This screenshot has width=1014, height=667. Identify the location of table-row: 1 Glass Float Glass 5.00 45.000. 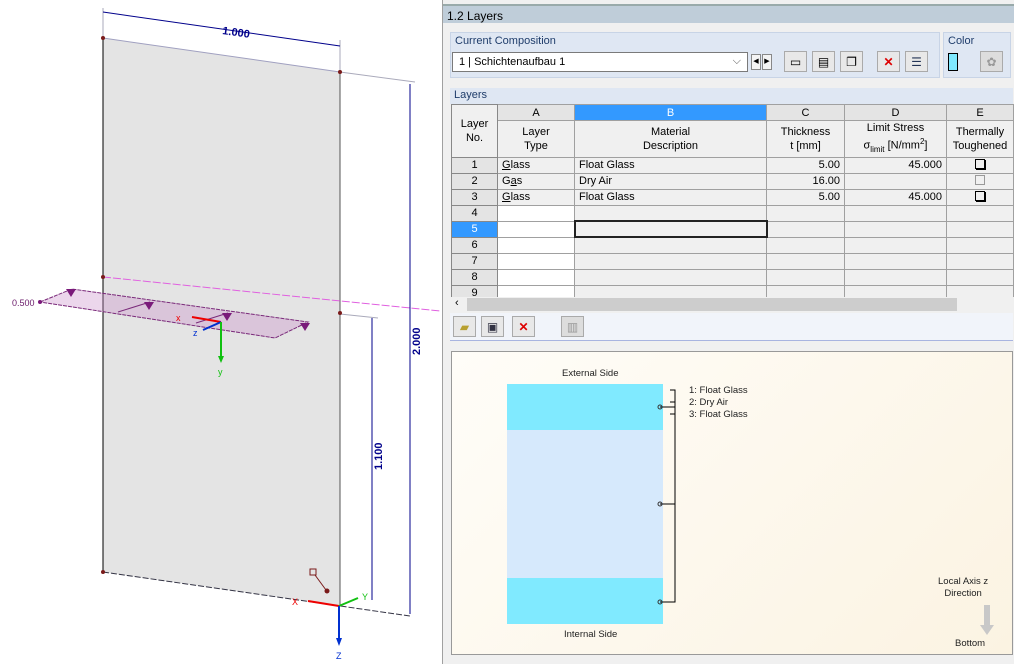
(732, 165).